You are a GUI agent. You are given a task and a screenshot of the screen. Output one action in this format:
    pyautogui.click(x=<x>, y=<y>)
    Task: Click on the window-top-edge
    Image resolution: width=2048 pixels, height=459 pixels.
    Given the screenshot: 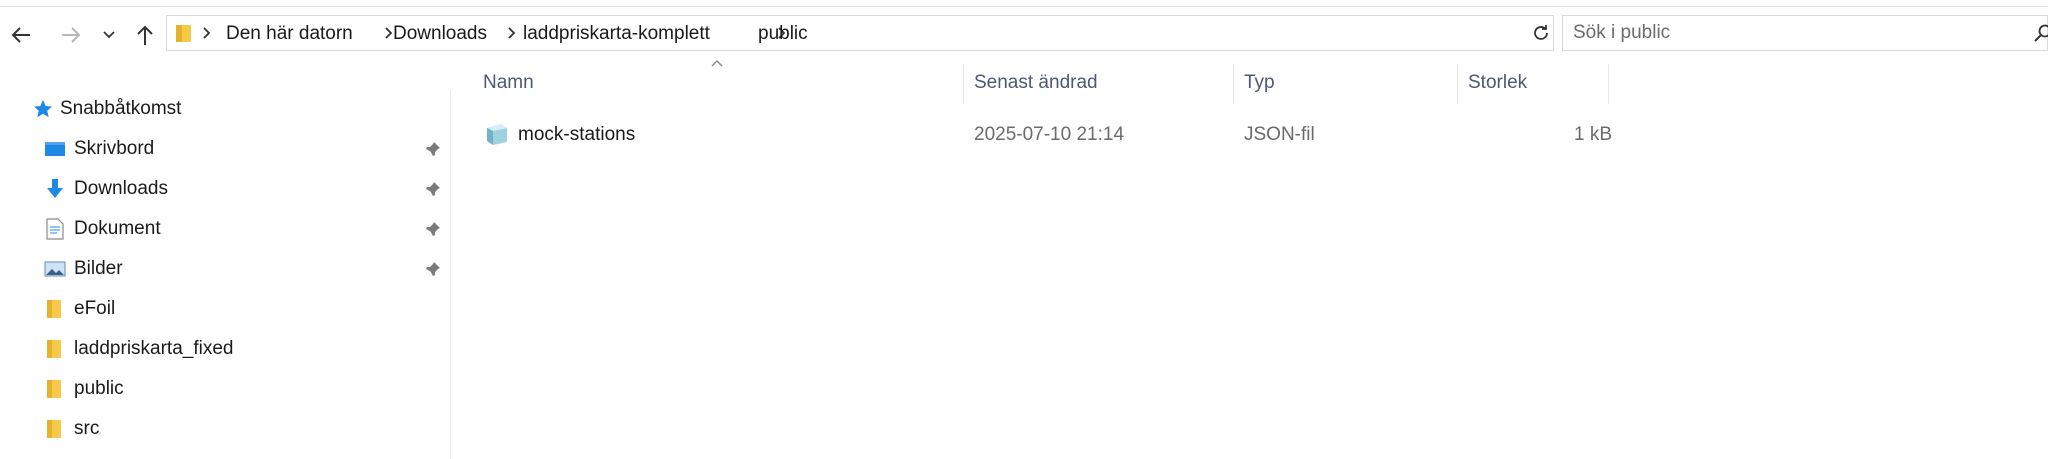 What is the action you would take?
    pyautogui.click(x=1024, y=3)
    